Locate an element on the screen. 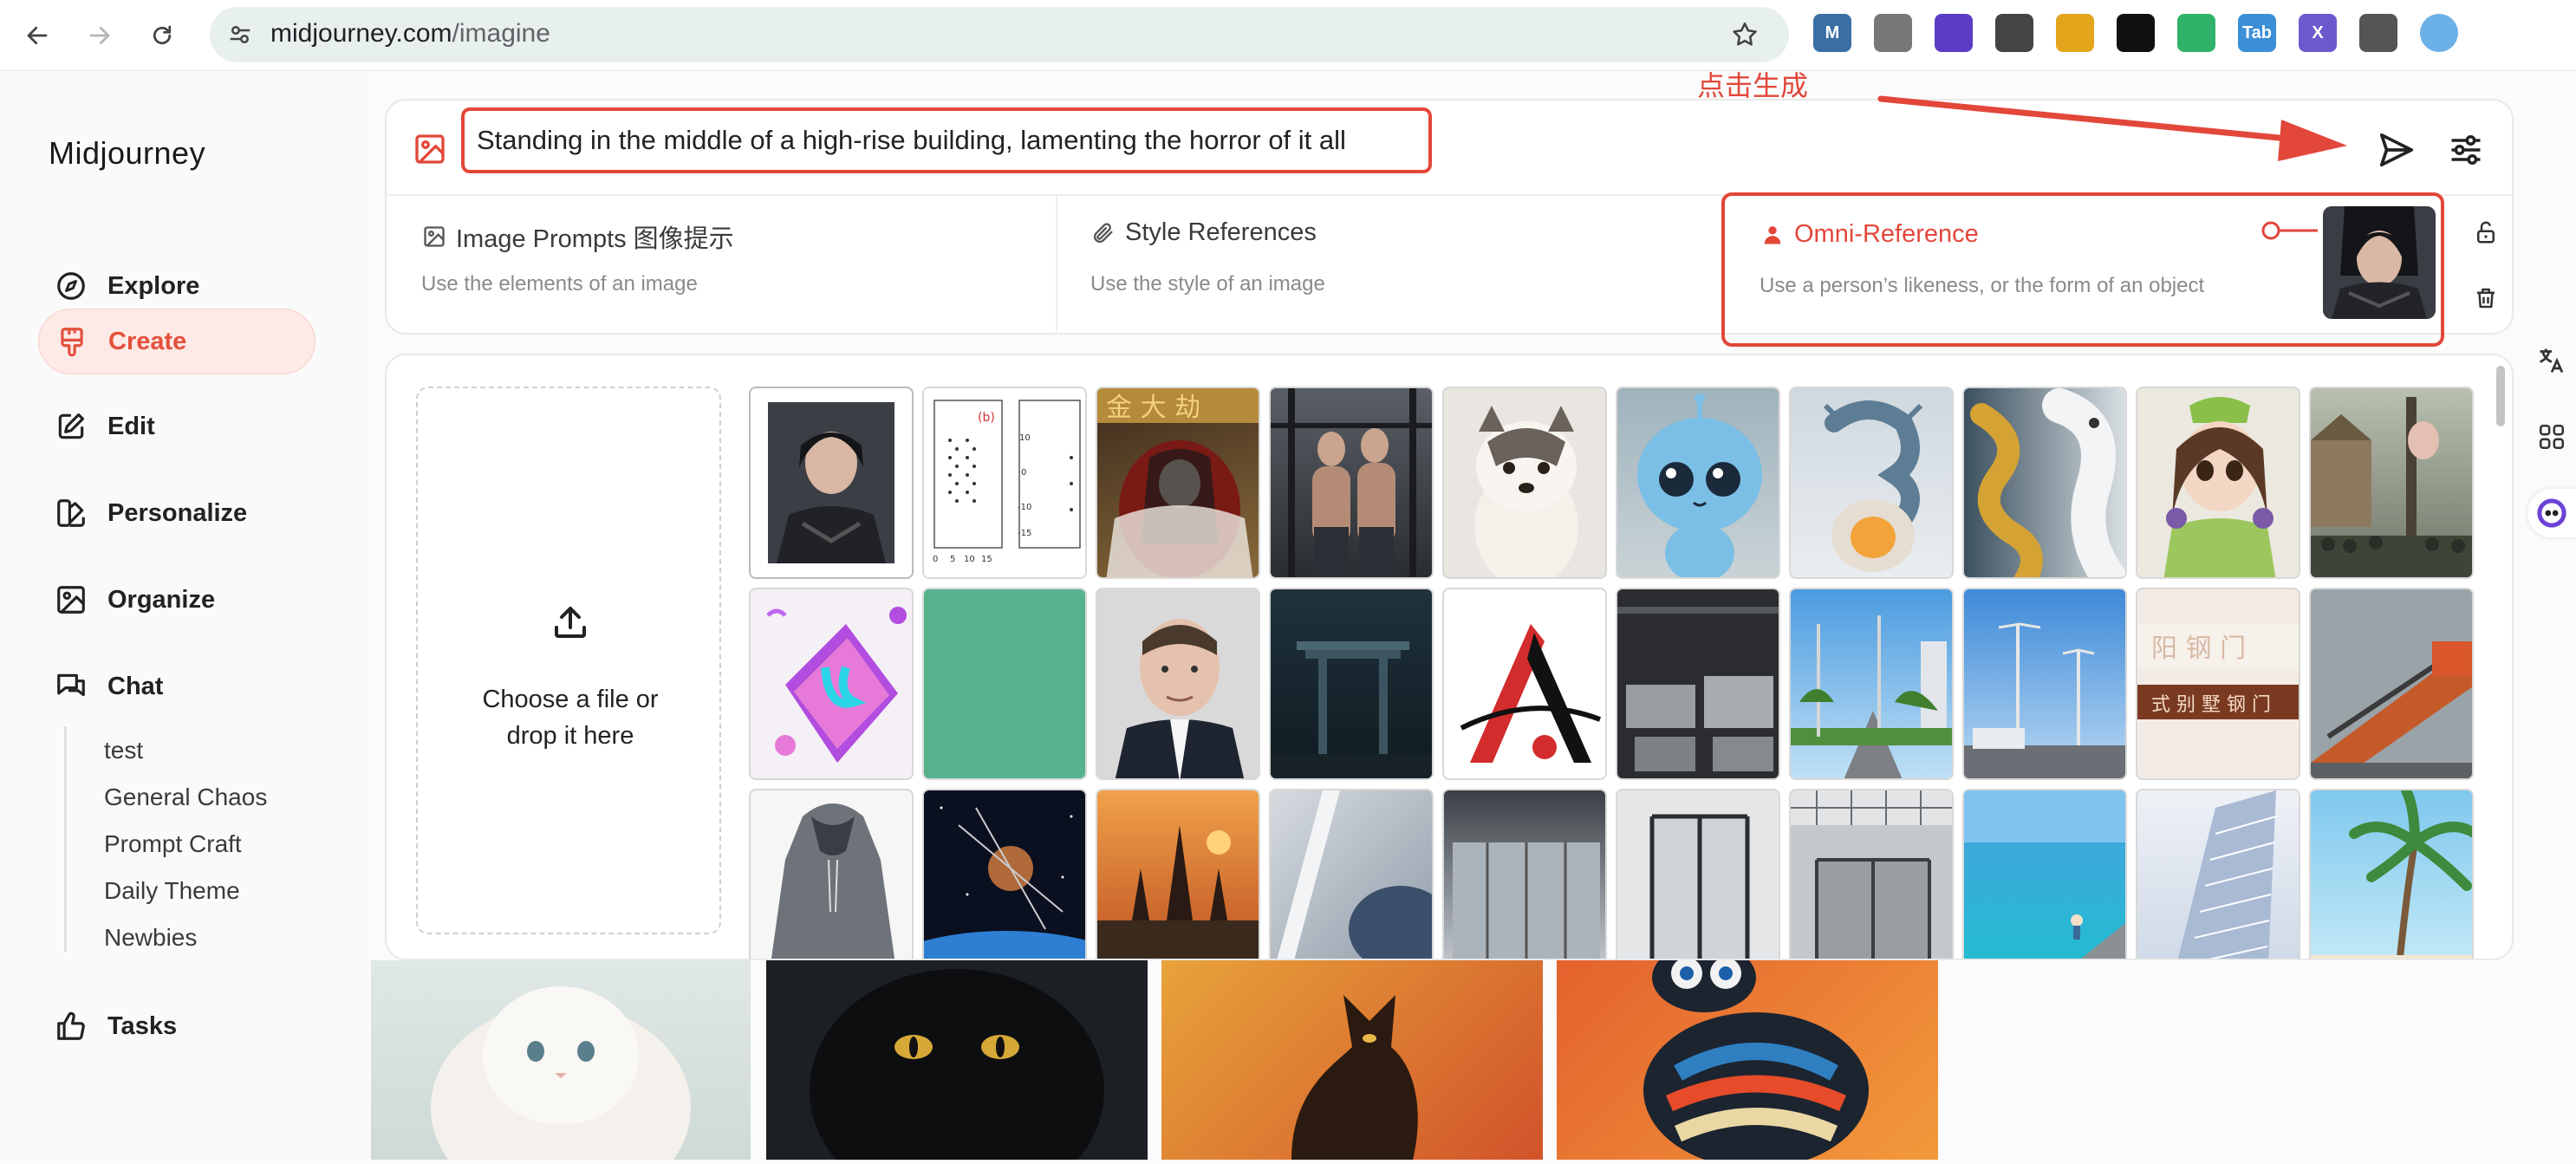 This screenshot has width=2576, height=1164. feed-image-white-cat is located at coordinates (561, 1062).